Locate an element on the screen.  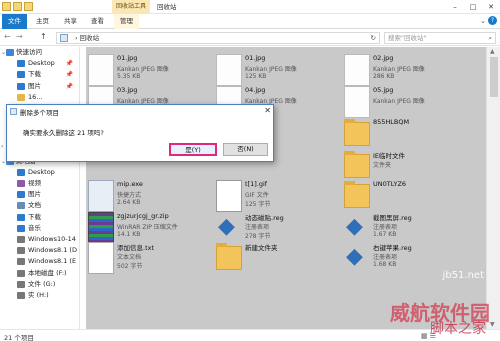
back-button: ← is located at coordinates (7, 36).